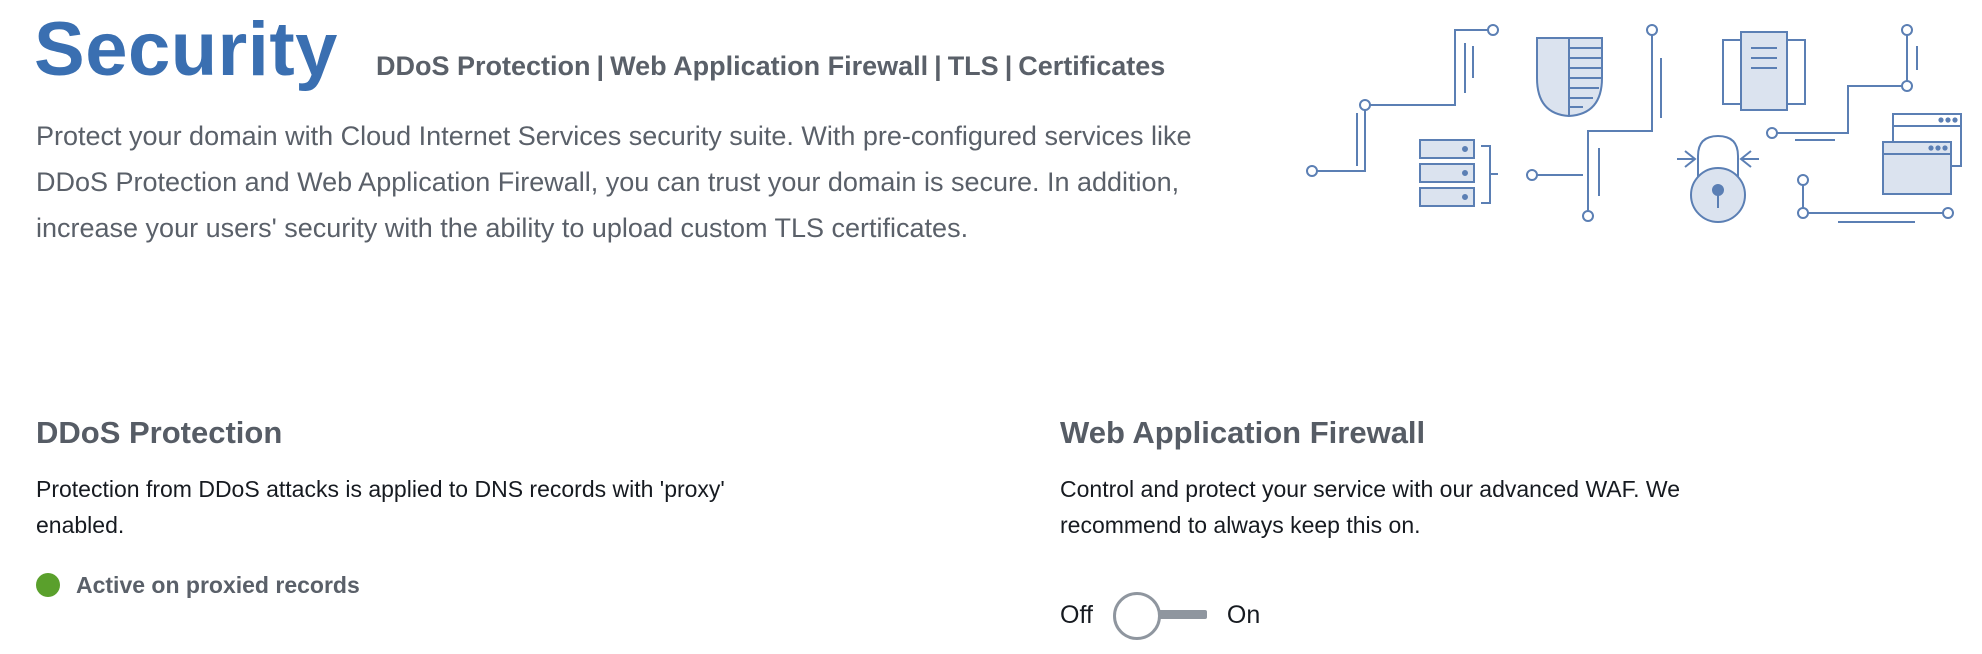 This screenshot has width=1982, height=654. Describe the element at coordinates (218, 584) in the screenshot. I see `ddos-status-label: Active on proxied records` at that location.